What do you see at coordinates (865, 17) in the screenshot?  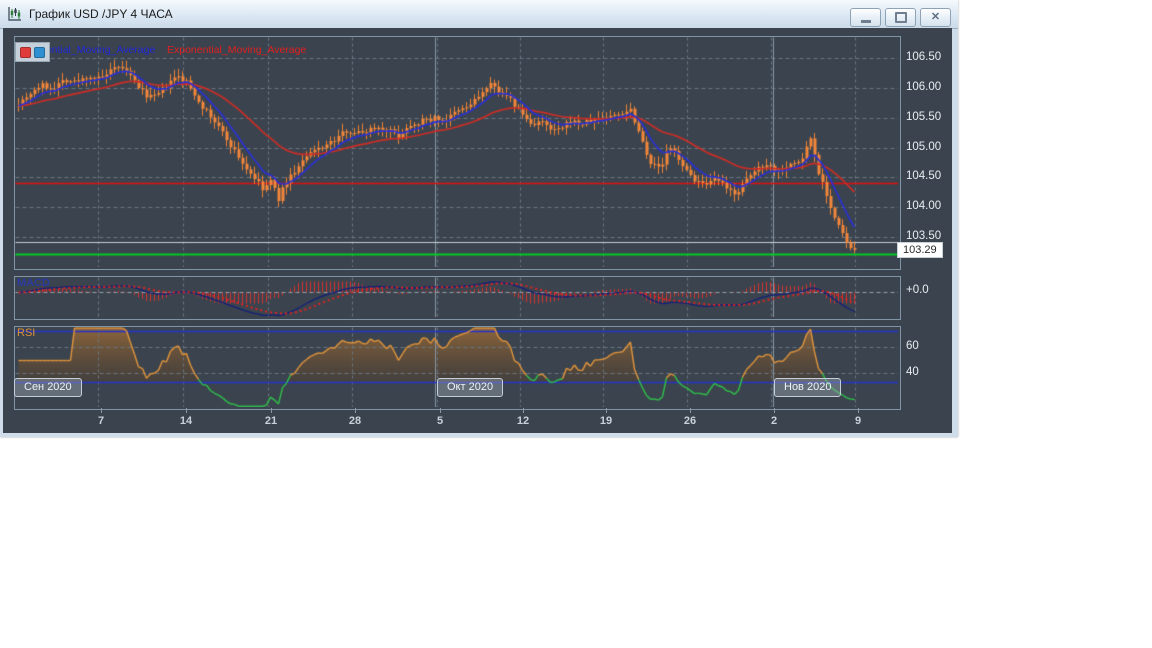 I see `minimize-button` at bounding box center [865, 17].